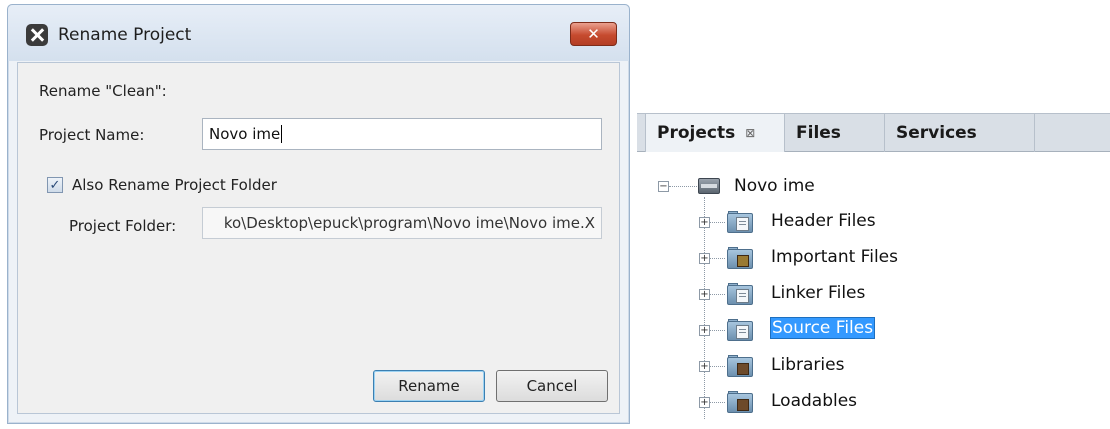 The width and height of the screenshot is (1110, 429). I want to click on also-rename-checkbox: ✓, so click(55, 185).